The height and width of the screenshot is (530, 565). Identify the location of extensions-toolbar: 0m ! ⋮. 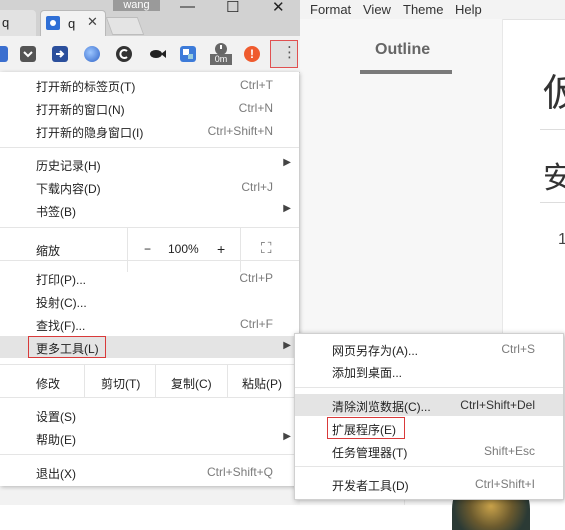
(150, 54).